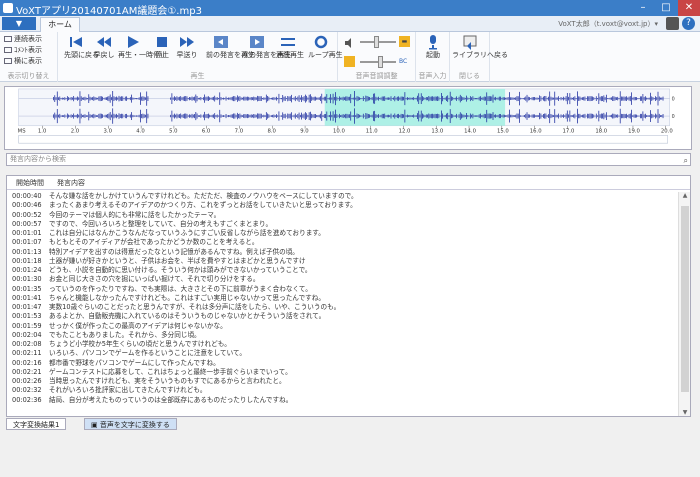 This screenshot has width=700, height=477. I want to click on table-row: 00:02:16 都市番で野球をパソコンでゲームにして作ったんですね。, so click(341, 363).